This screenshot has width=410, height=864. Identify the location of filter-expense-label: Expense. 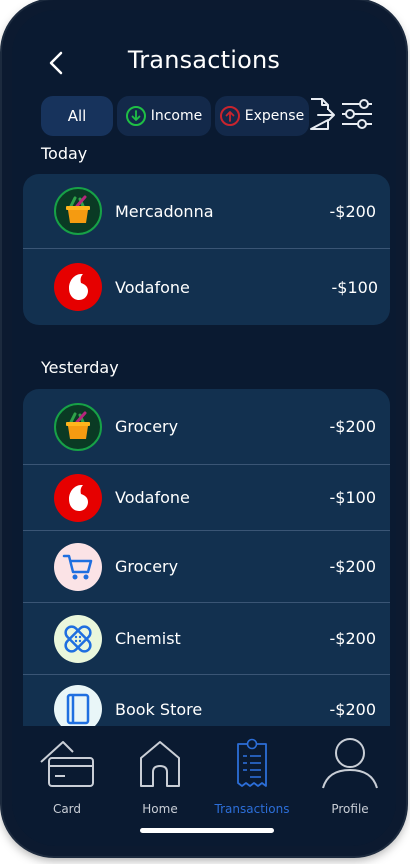
(274, 116).